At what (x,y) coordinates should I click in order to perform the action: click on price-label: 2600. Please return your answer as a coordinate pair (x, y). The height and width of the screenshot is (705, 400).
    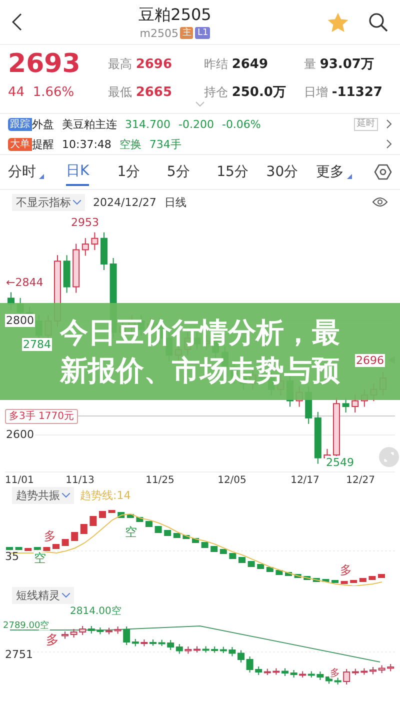
    Looking at the image, I should click on (20, 434).